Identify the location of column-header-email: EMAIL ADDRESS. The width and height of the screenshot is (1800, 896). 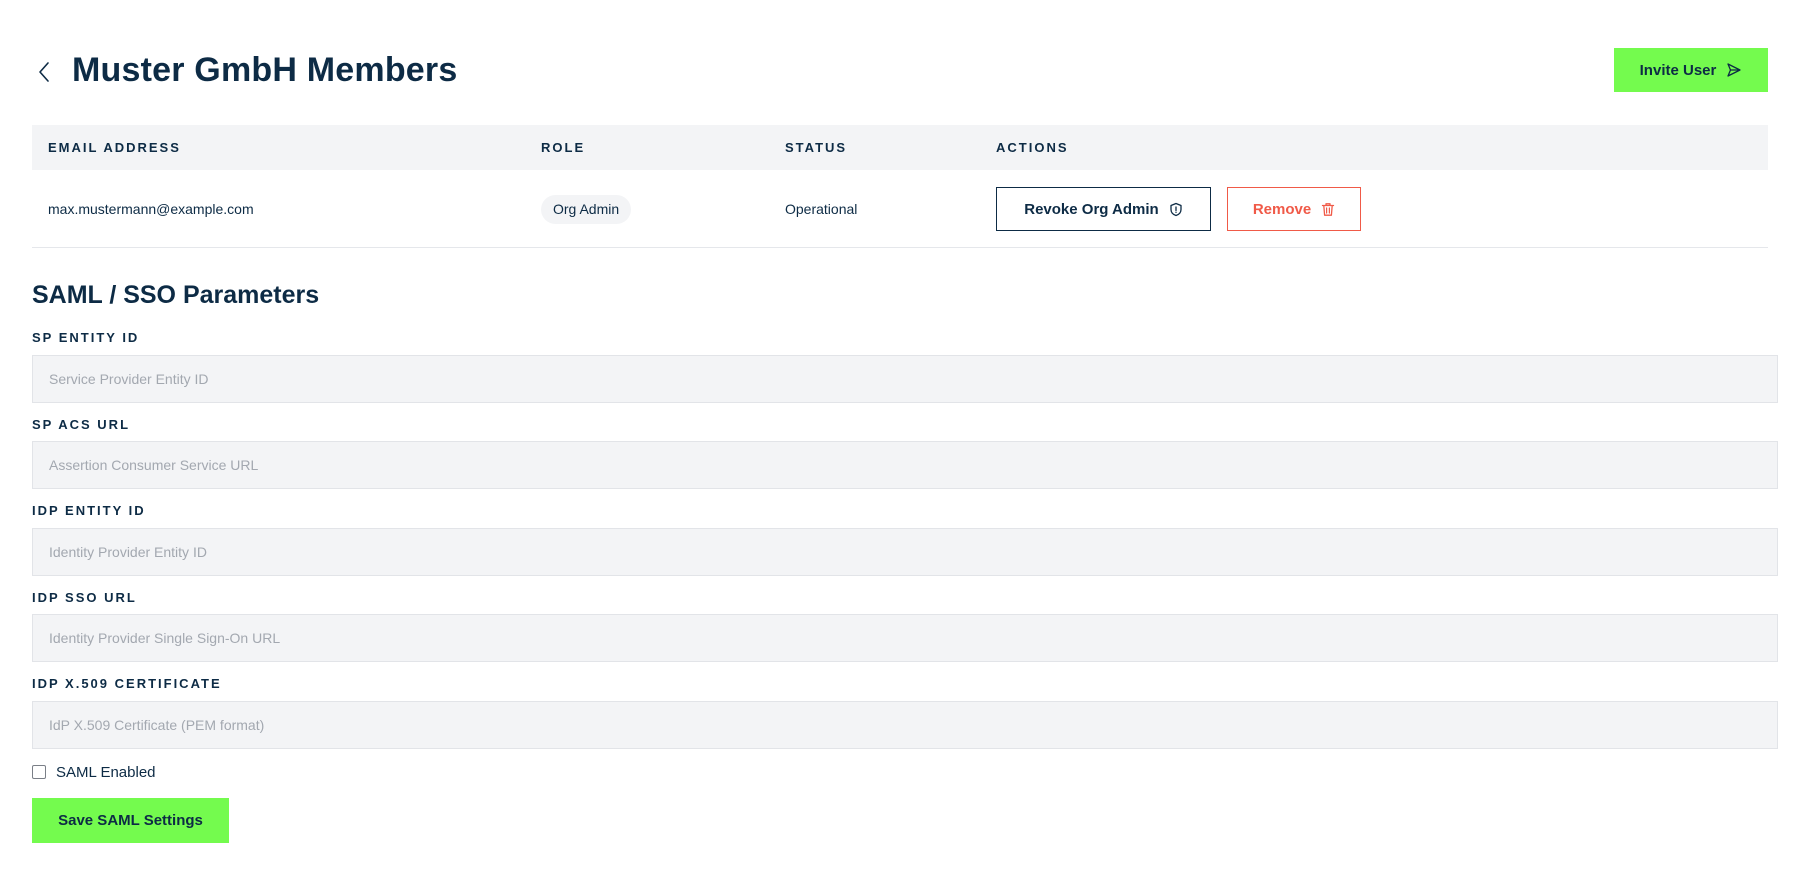
(114, 147).